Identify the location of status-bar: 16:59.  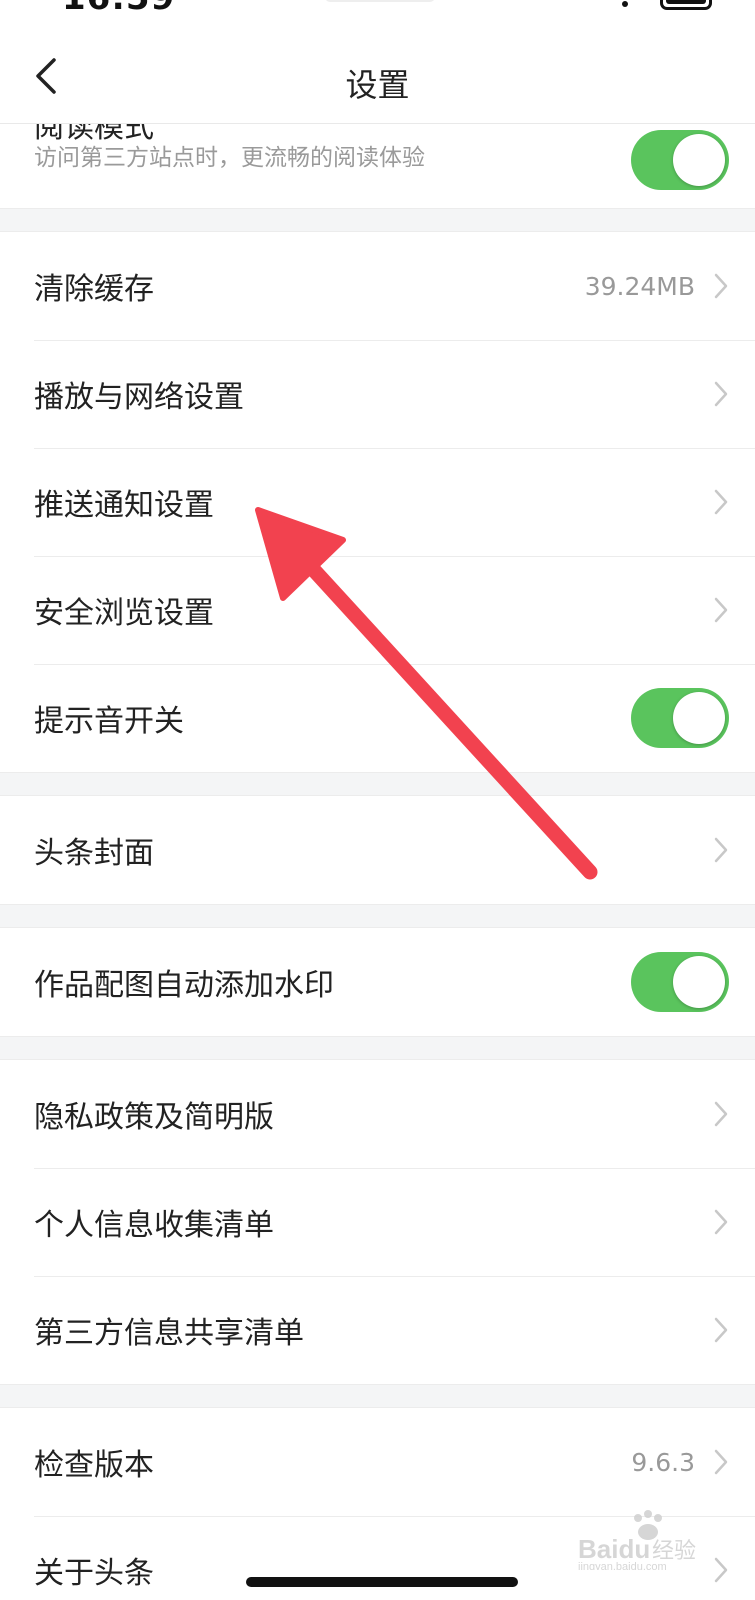
(377, 11).